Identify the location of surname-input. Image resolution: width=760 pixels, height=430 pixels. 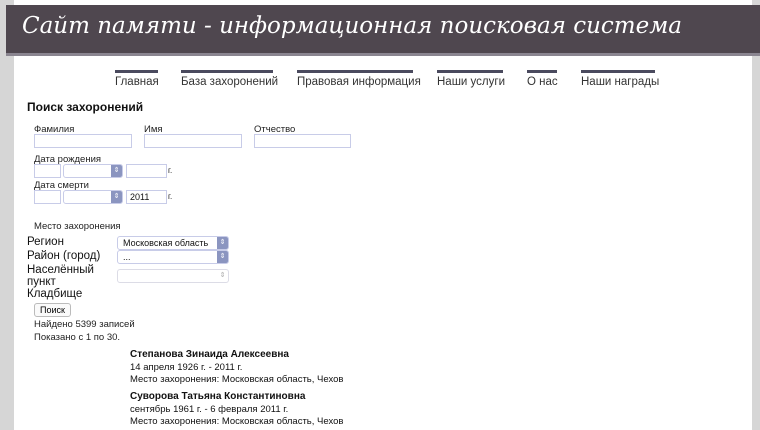
(83, 141).